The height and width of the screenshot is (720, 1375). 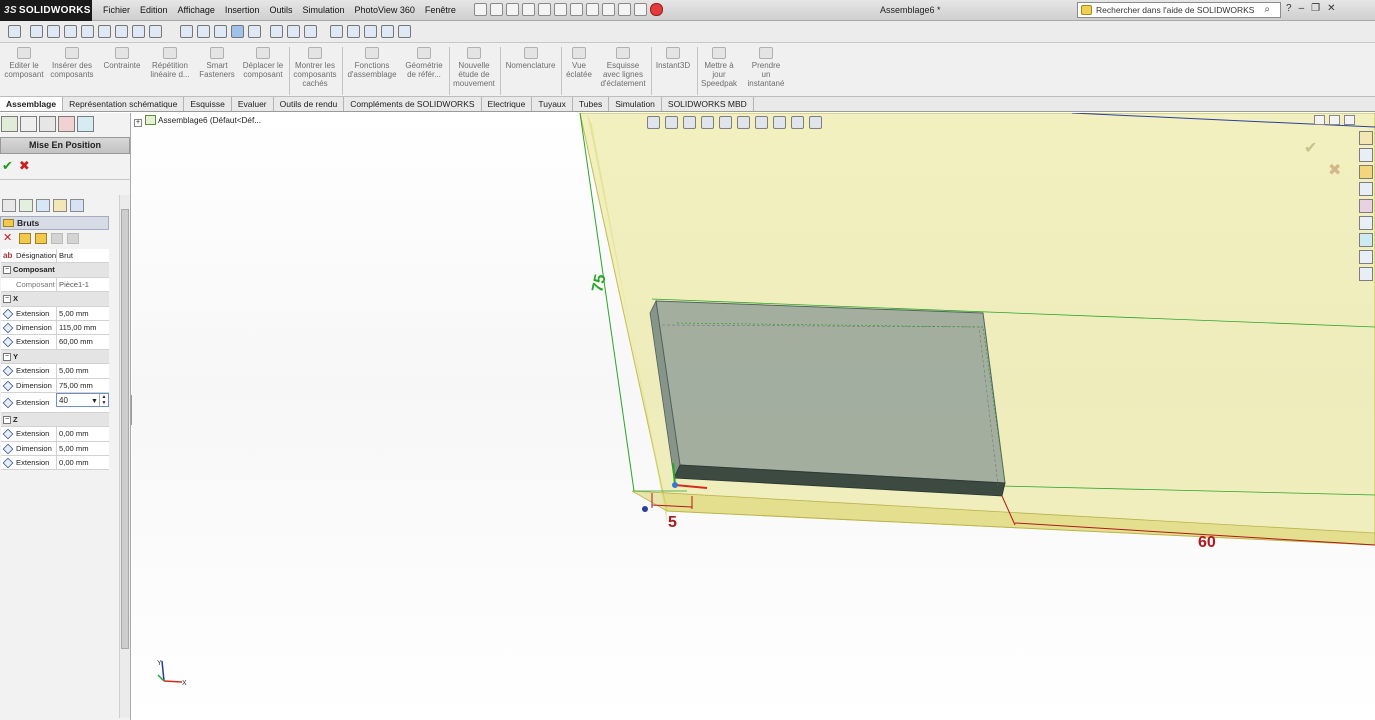 I want to click on menu-affichage: Affichage, so click(x=196, y=10).